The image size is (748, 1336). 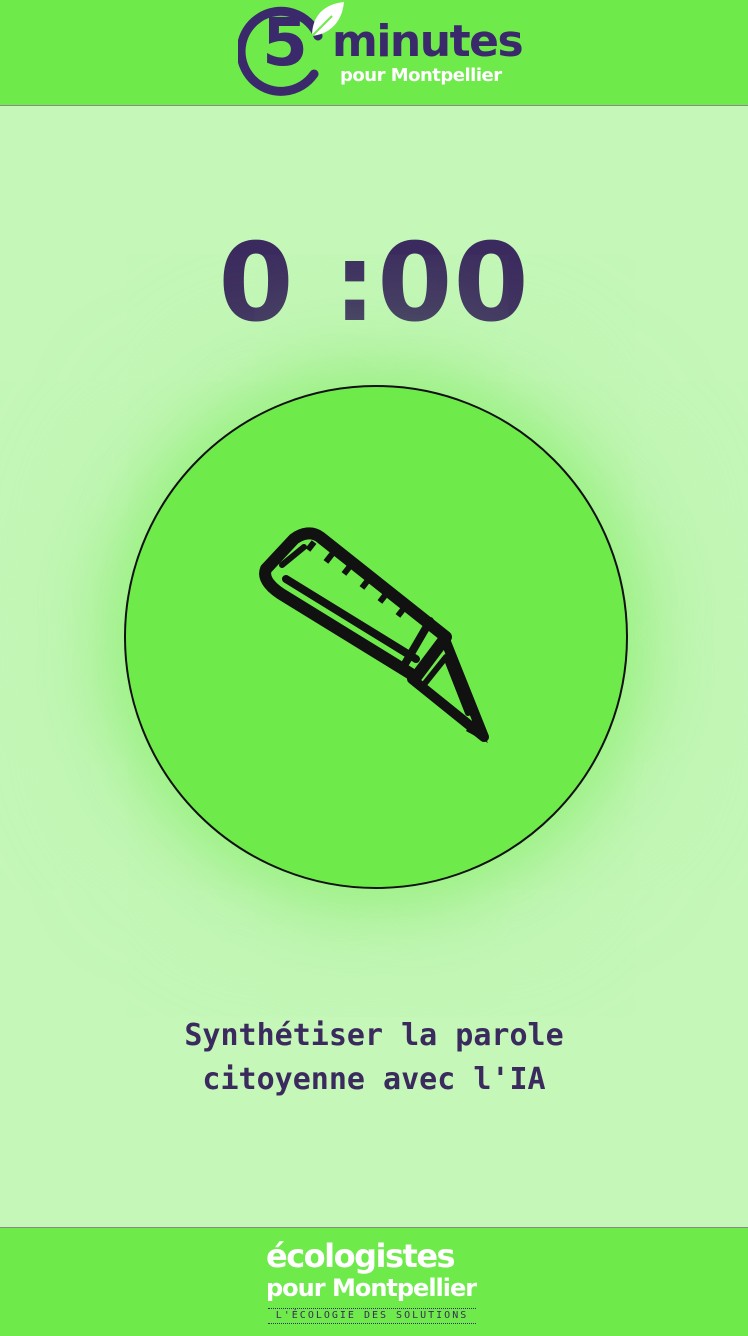 I want to click on logo-number: 5, so click(x=285, y=42).